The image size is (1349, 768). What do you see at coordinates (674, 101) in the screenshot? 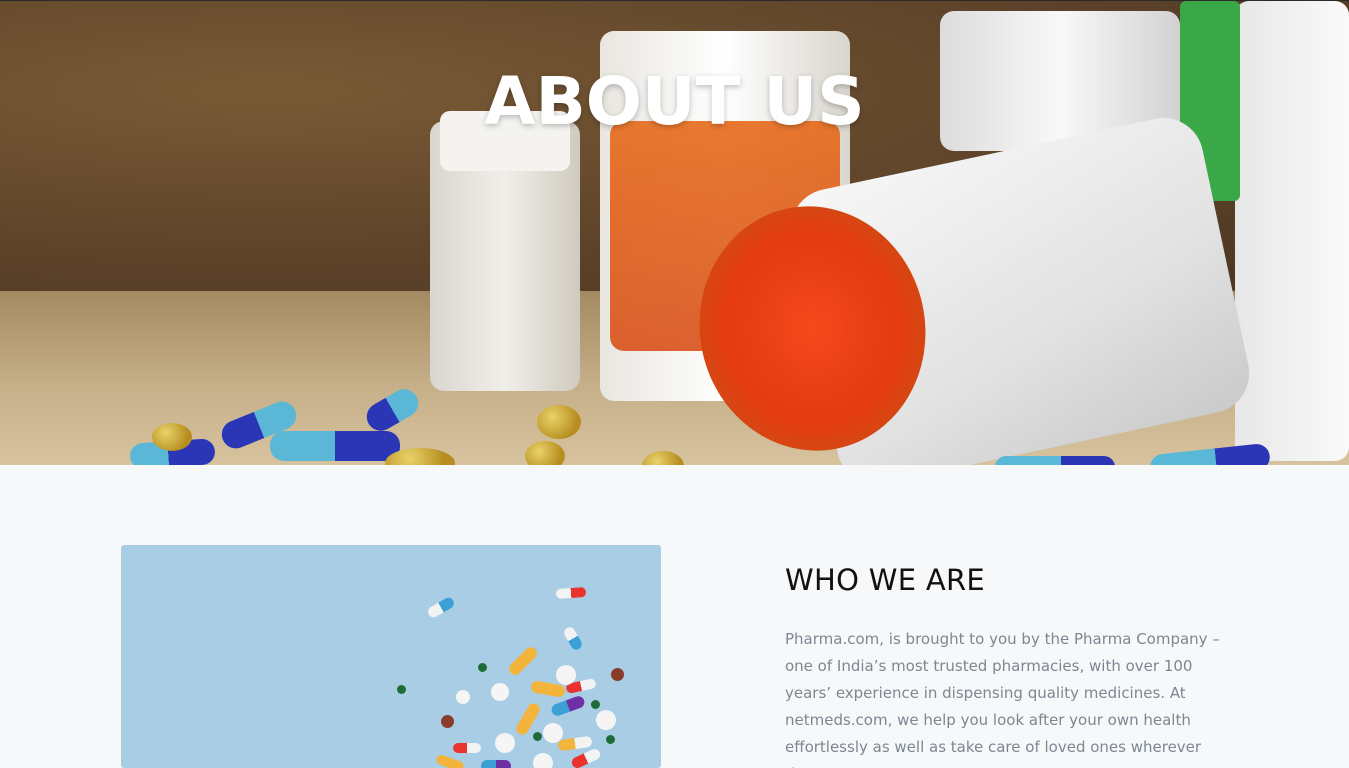
I see `page-title: ABOUT US` at bounding box center [674, 101].